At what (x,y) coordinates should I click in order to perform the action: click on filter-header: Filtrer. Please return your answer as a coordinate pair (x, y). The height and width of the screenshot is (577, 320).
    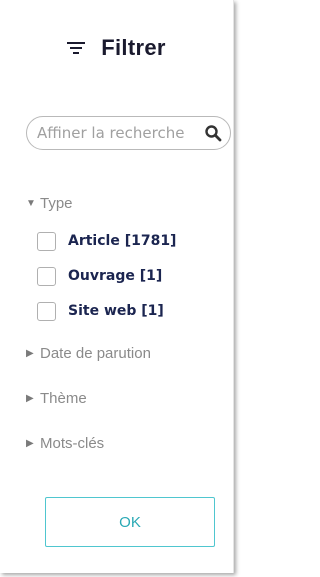
    Looking at the image, I should click on (116, 48).